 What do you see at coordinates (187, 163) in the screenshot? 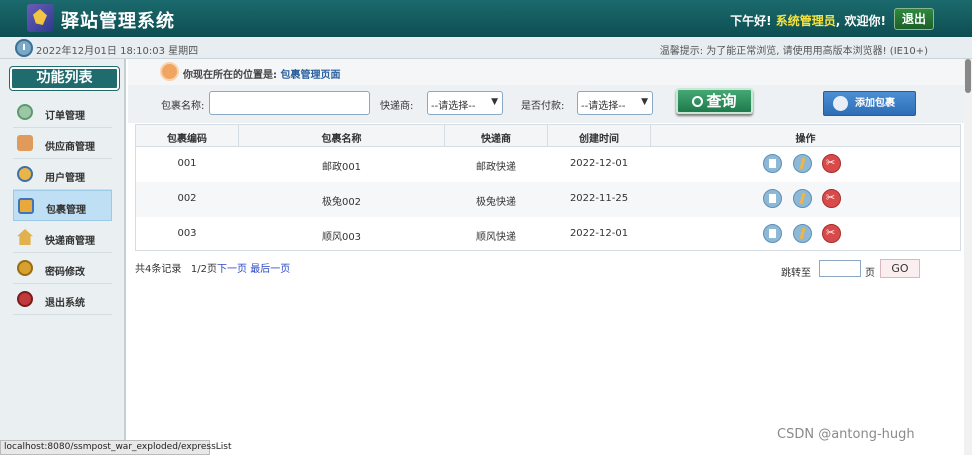
I see `cell-code: 001` at bounding box center [187, 163].